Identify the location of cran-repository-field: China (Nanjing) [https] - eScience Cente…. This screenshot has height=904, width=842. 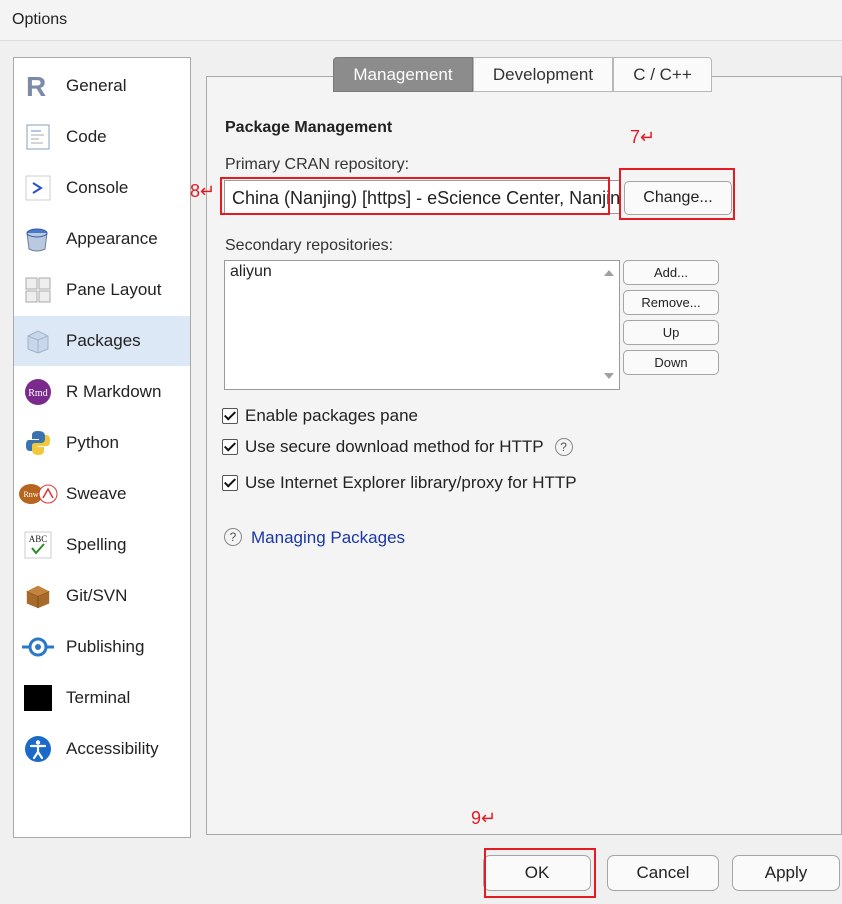
(422, 197).